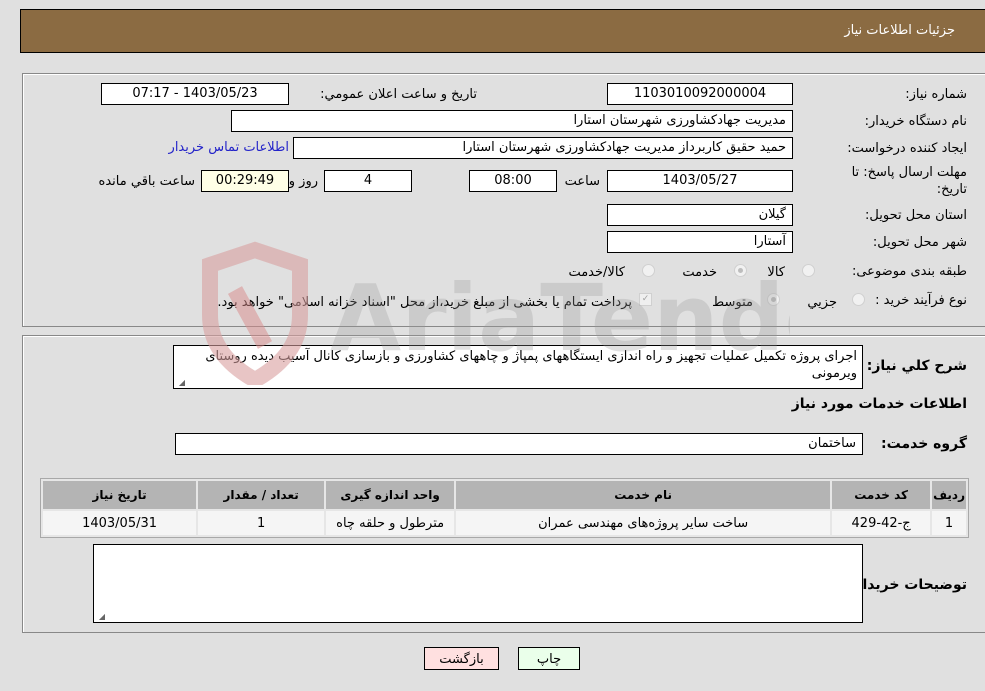 This screenshot has width=985, height=691. I want to click on announce-datetime-field: 1403/05/23 - 07:17, so click(195, 94).